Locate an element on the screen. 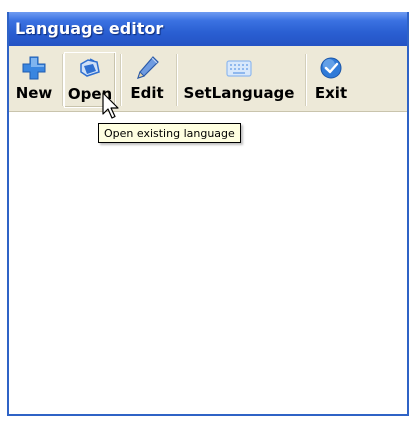 The height and width of the screenshot is (421, 418). title-bar: Language editor is located at coordinates (208, 29).